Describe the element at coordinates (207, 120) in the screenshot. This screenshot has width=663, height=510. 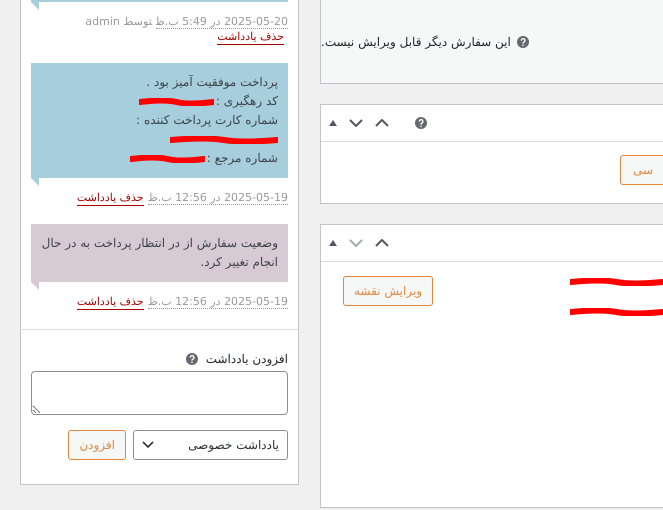
I see `note-text: شماره کارت پرداخت کننده :` at that location.